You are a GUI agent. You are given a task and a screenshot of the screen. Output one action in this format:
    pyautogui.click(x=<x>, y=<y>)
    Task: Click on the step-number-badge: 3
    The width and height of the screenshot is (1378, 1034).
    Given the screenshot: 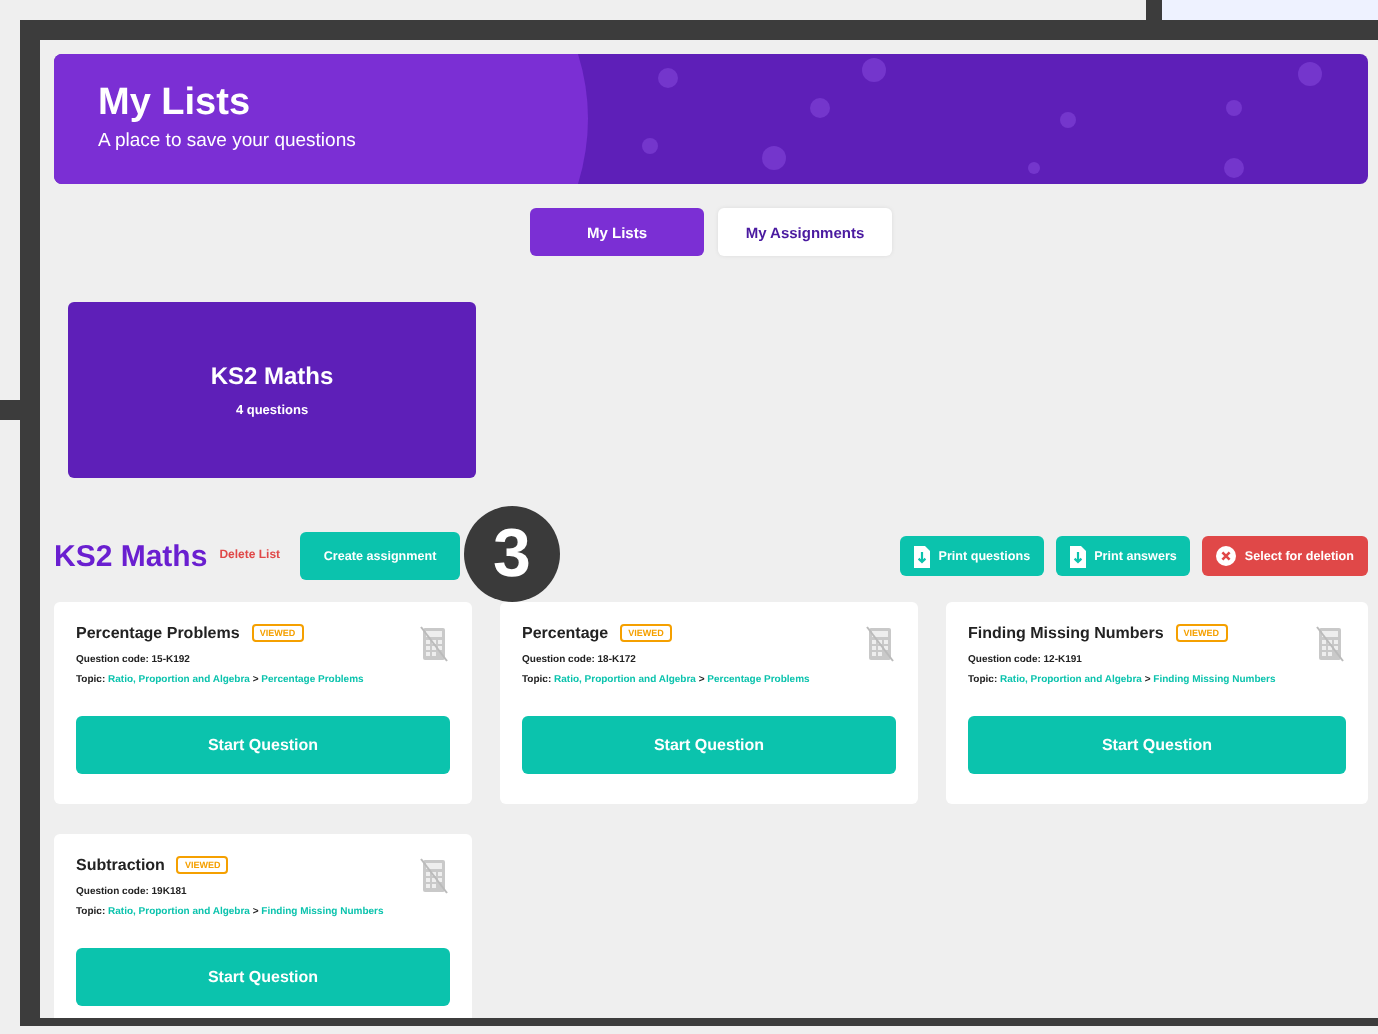 What is the action you would take?
    pyautogui.click(x=512, y=554)
    